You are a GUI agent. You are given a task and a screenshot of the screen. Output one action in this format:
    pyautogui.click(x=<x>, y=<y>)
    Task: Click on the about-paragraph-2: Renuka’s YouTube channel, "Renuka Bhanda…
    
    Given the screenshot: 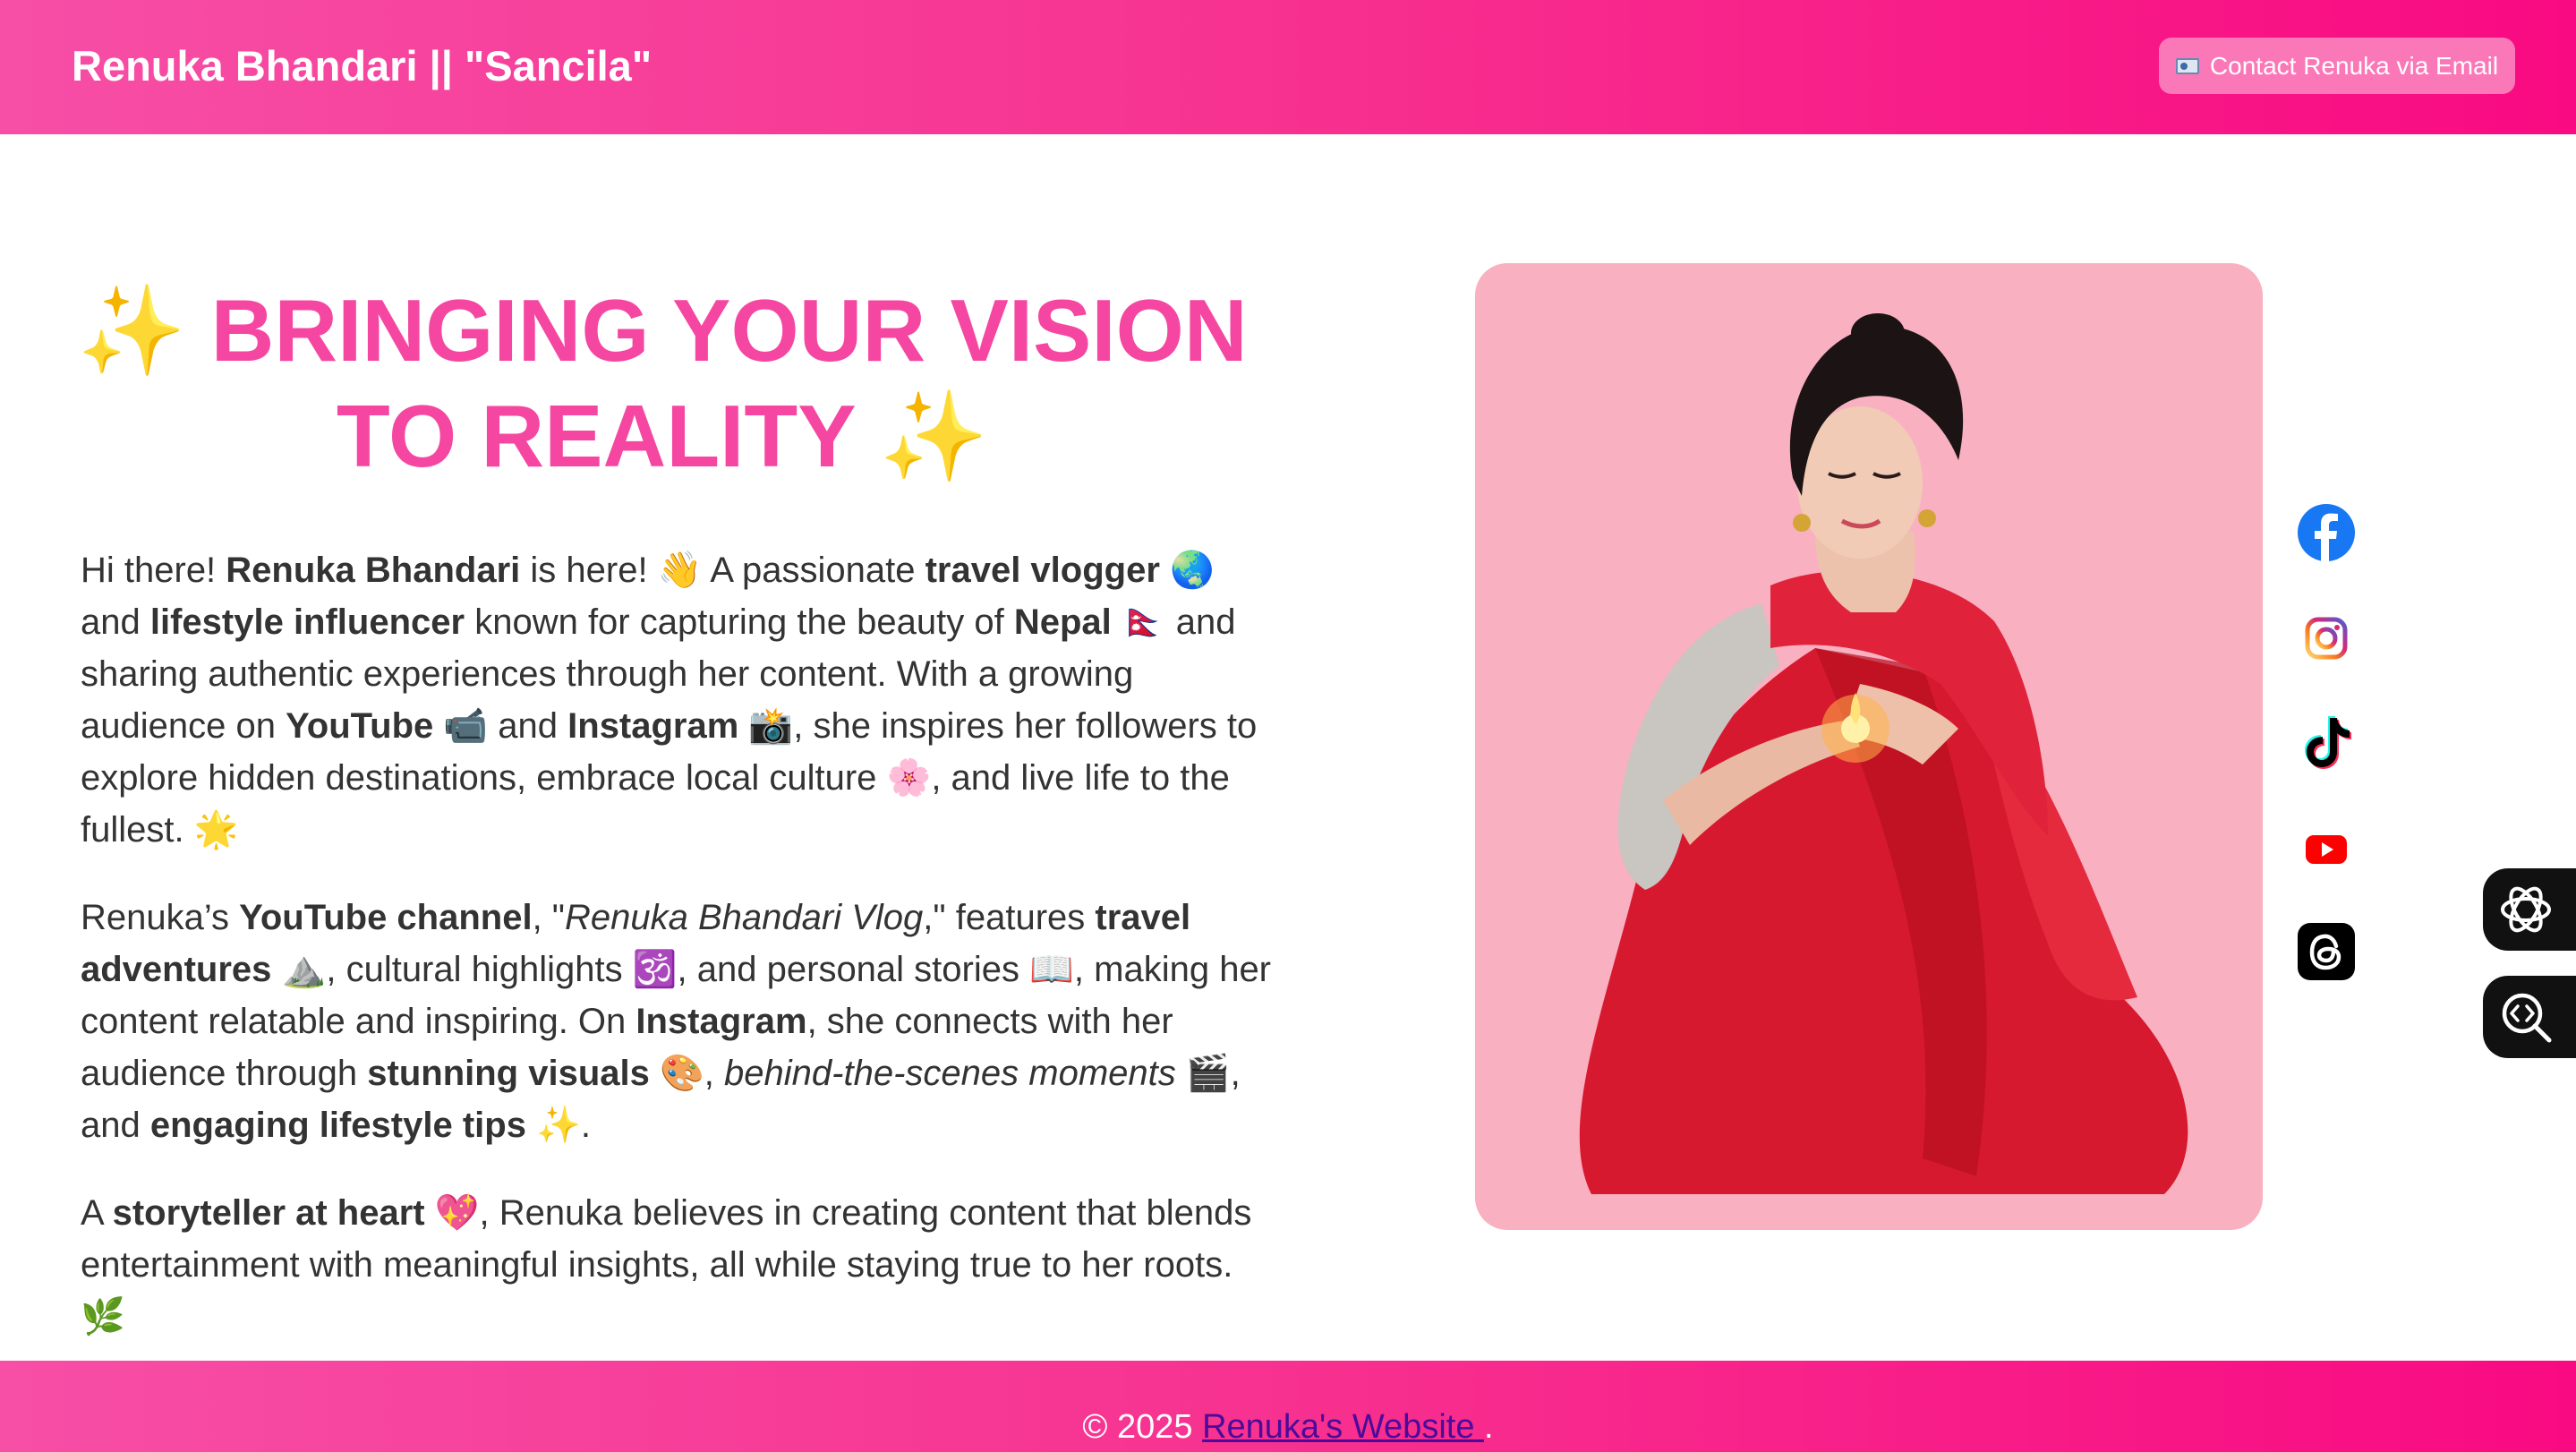 What is the action you would take?
    pyautogui.click(x=676, y=1021)
    